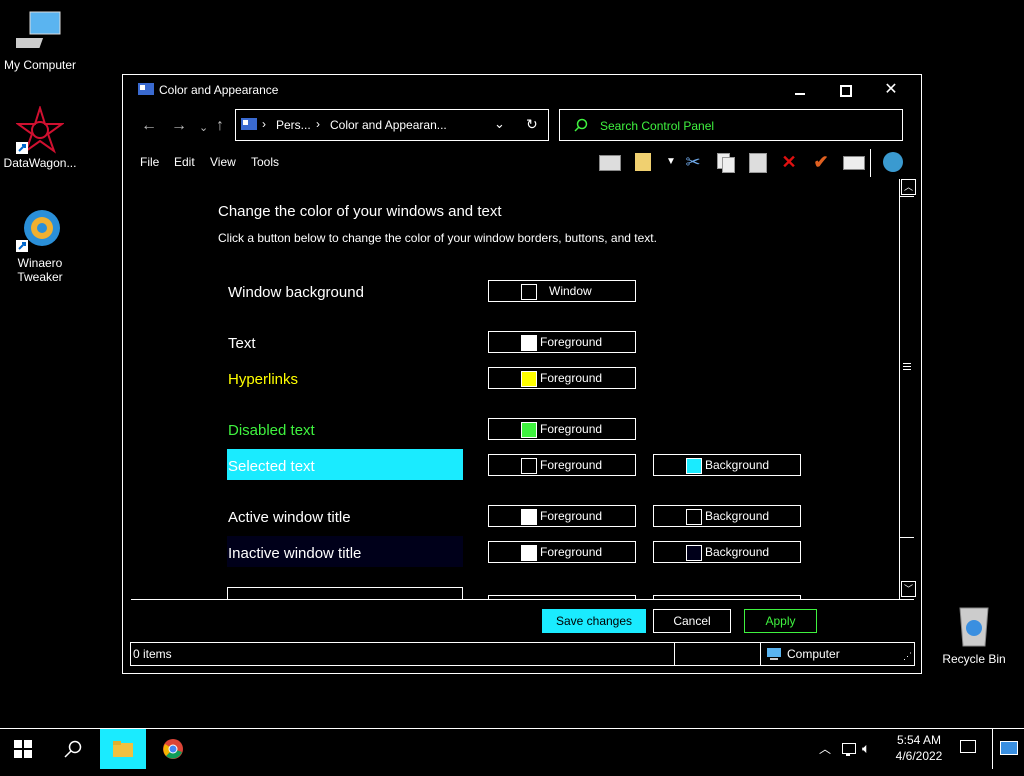 The height and width of the screenshot is (776, 1024). I want to click on arrow-right-icon: →, so click(179, 125).